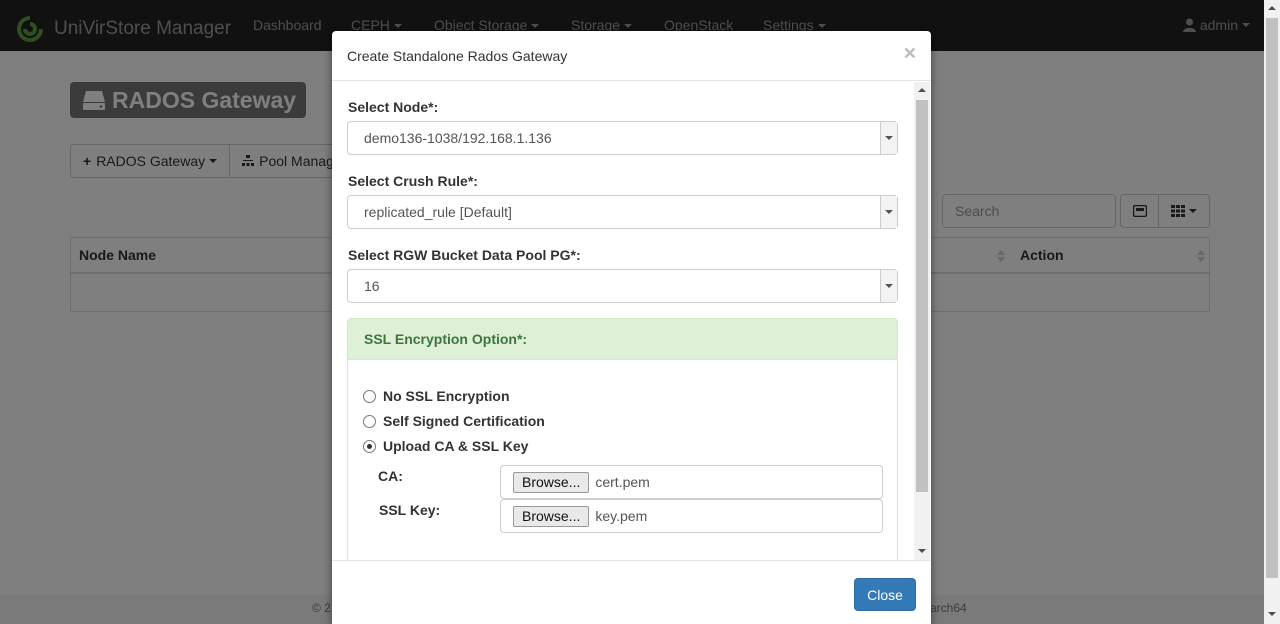  I want to click on ssl-key-file-input: Browse... key.pem, so click(691, 516).